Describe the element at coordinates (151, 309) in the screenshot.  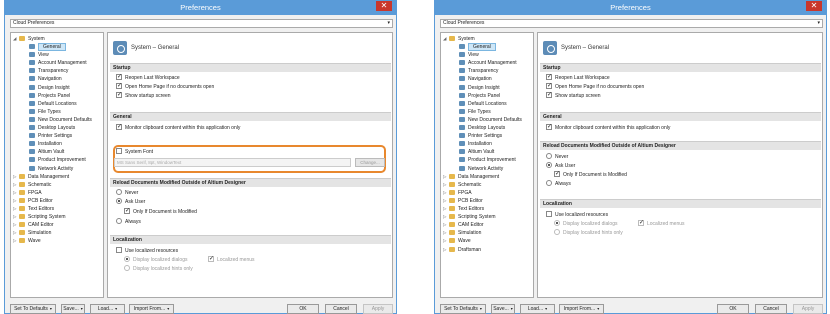
I see `import-from-button: Import From... ▾` at that location.